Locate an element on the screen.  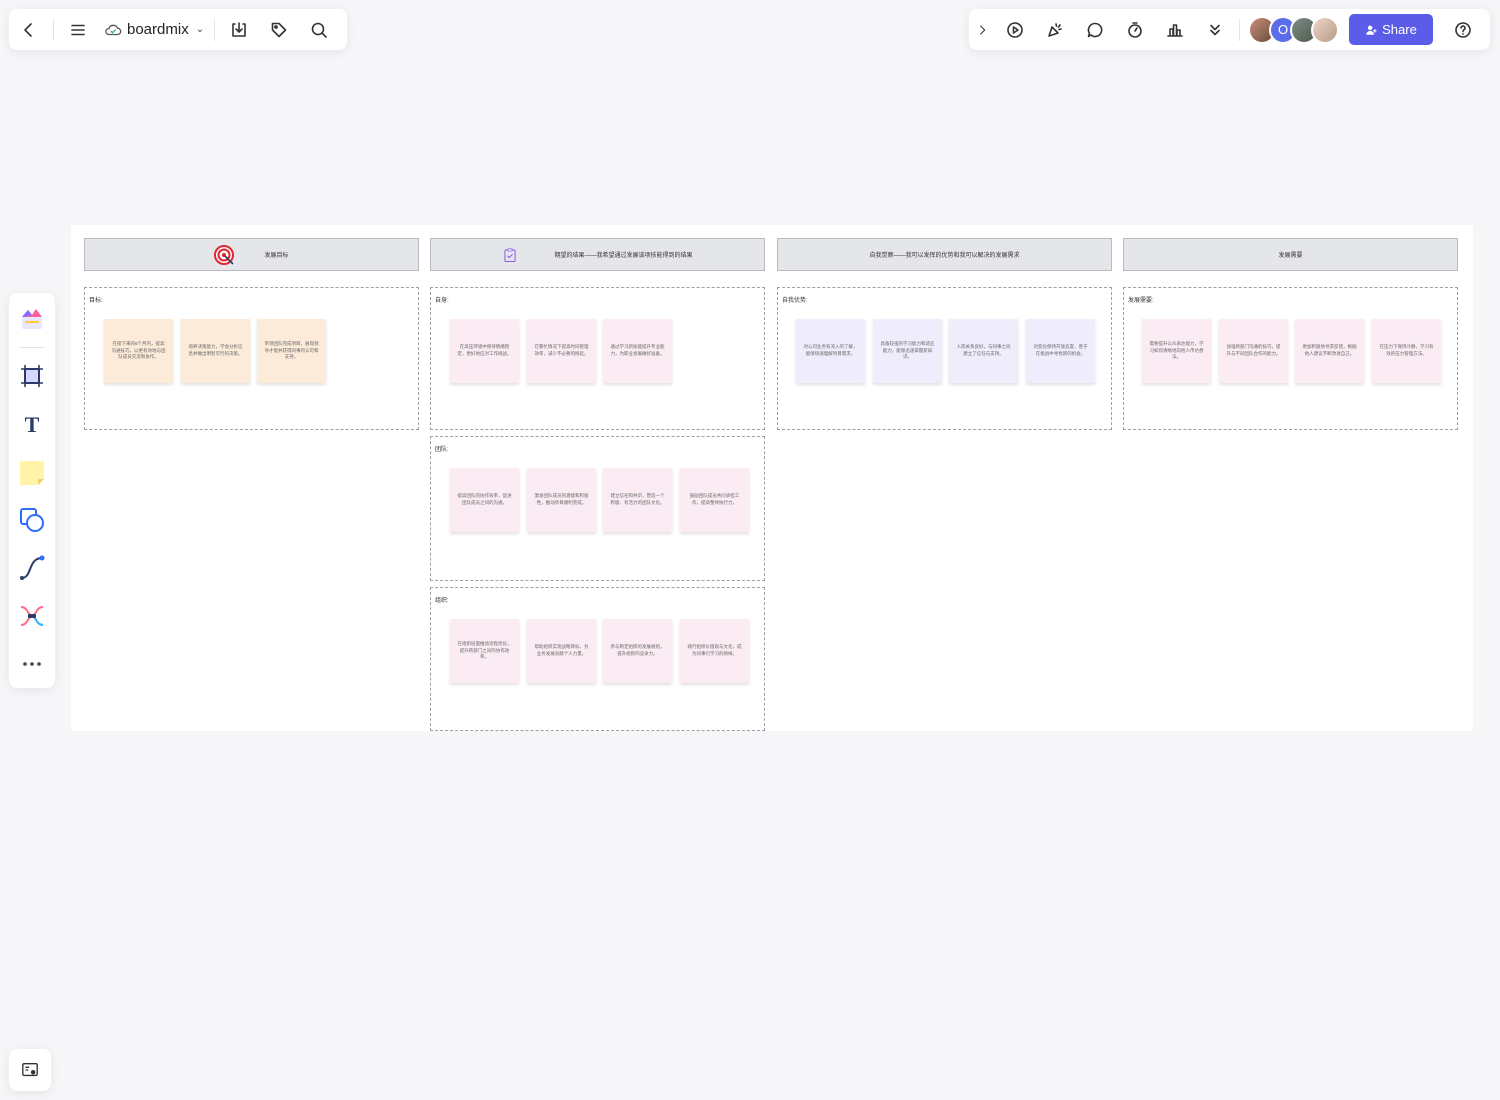
back-button is located at coordinates (29, 29).